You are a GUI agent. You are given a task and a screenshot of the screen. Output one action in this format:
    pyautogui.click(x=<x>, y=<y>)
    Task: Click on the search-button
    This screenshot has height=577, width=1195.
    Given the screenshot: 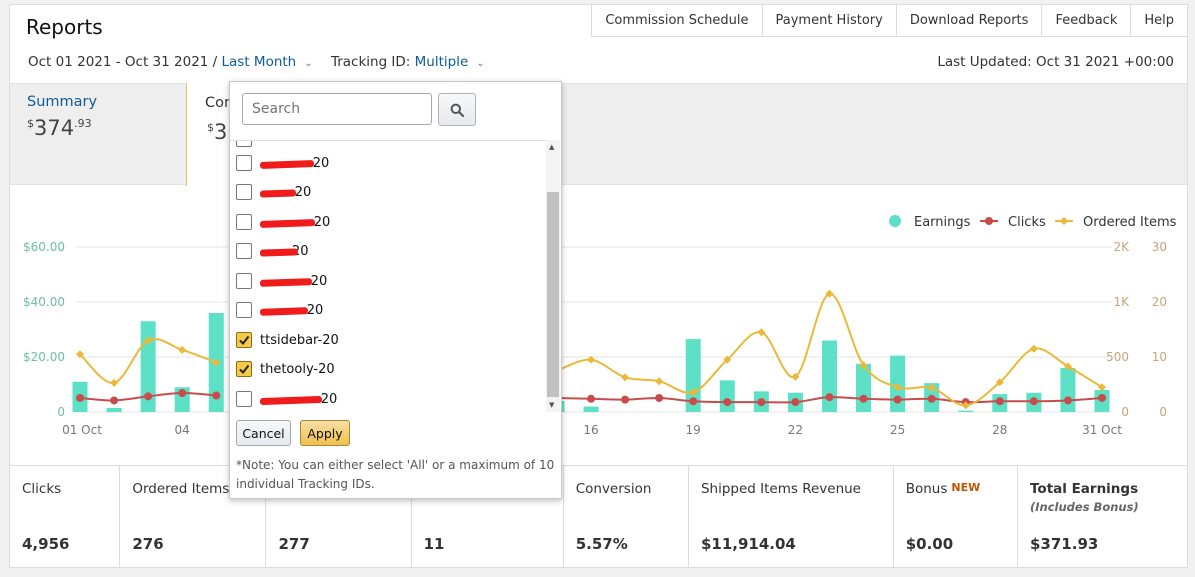 What is the action you would take?
    pyautogui.click(x=457, y=109)
    